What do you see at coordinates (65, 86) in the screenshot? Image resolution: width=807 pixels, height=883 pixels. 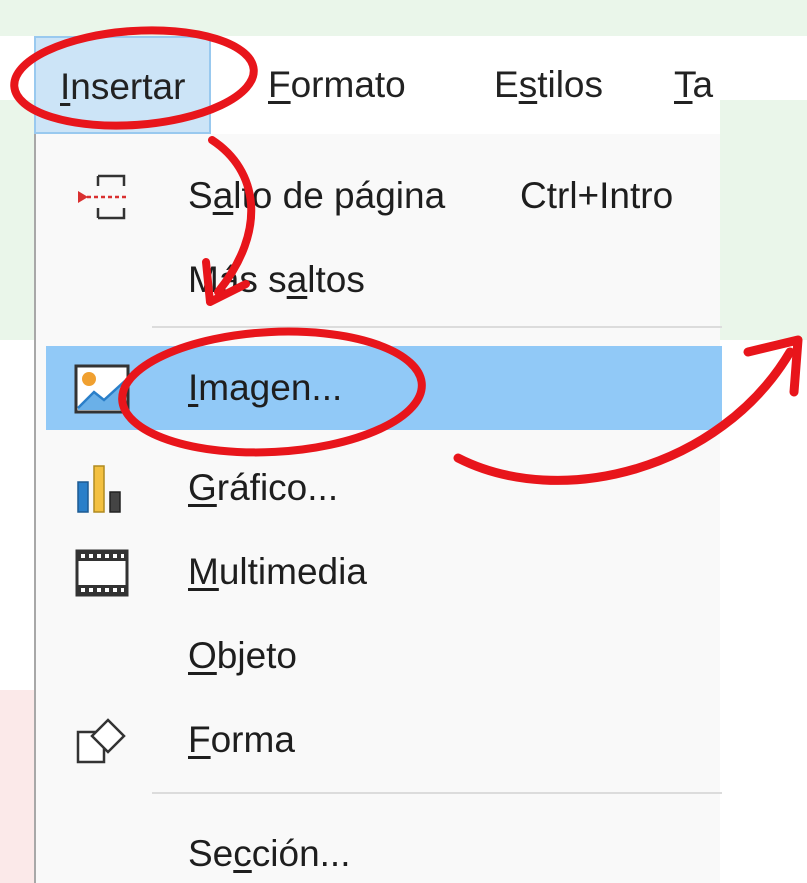 I see `menu-accelerator: I` at bounding box center [65, 86].